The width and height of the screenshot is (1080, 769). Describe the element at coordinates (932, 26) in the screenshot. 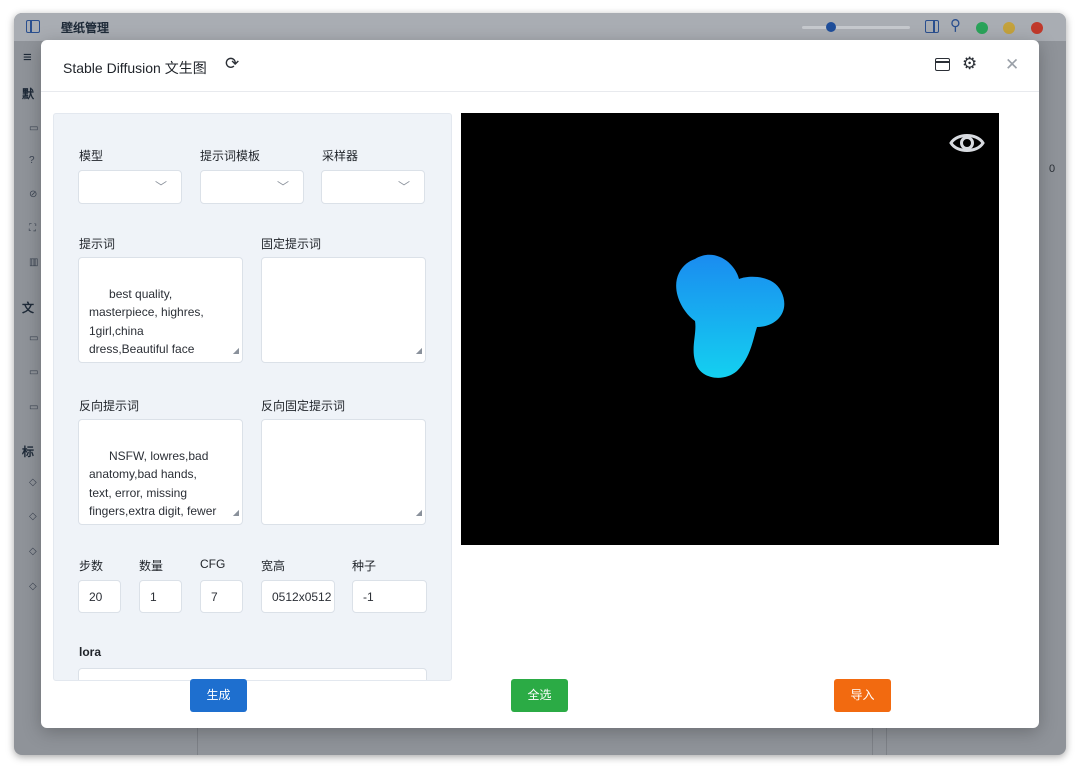

I see `layout-icon` at that location.